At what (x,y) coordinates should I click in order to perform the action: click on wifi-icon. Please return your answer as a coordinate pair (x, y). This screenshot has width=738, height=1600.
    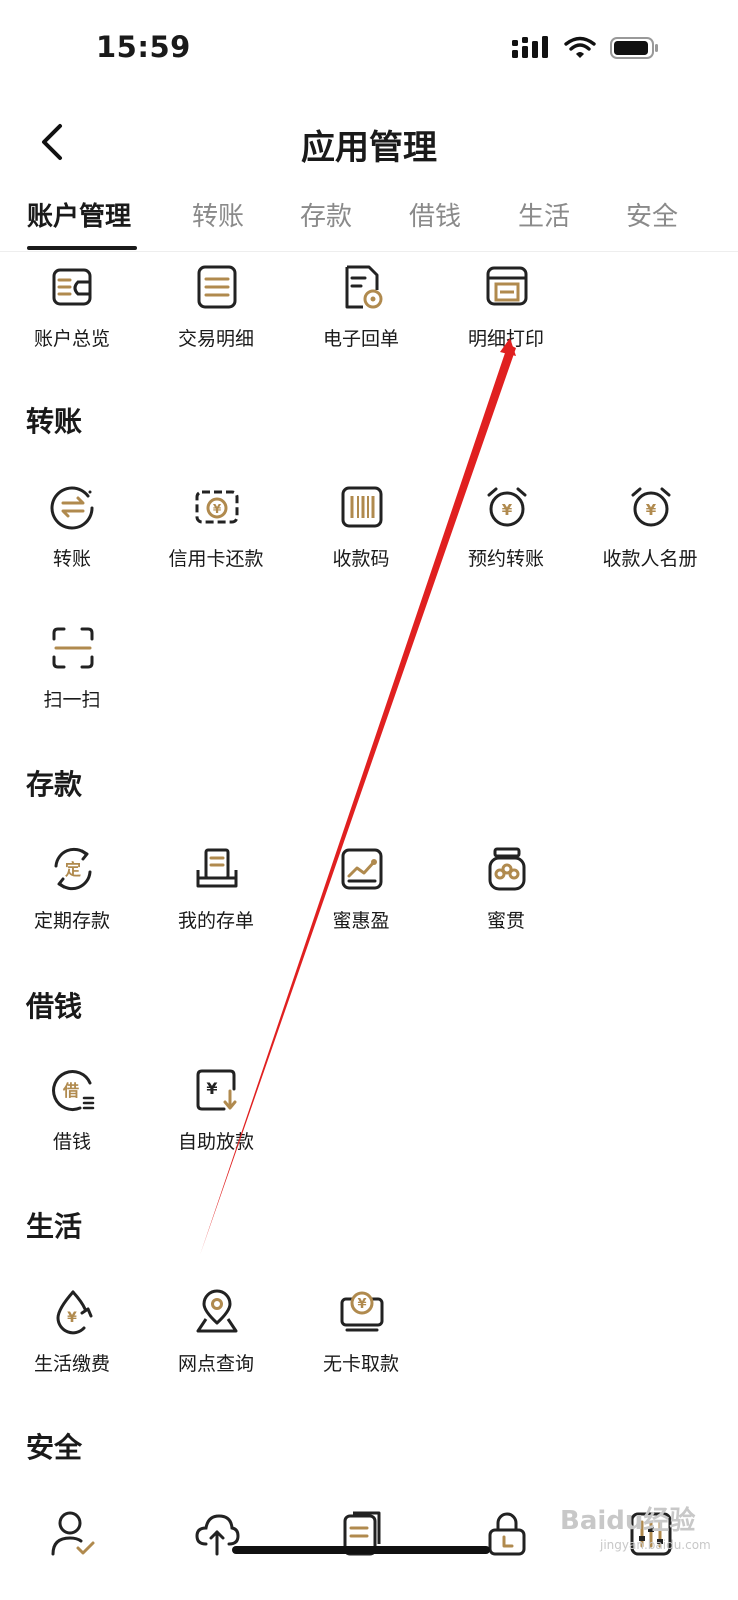
    Looking at the image, I should click on (580, 47).